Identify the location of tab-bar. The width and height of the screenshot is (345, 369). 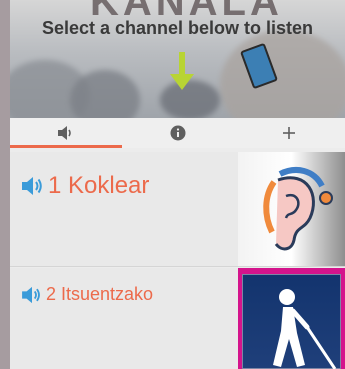
(177, 133).